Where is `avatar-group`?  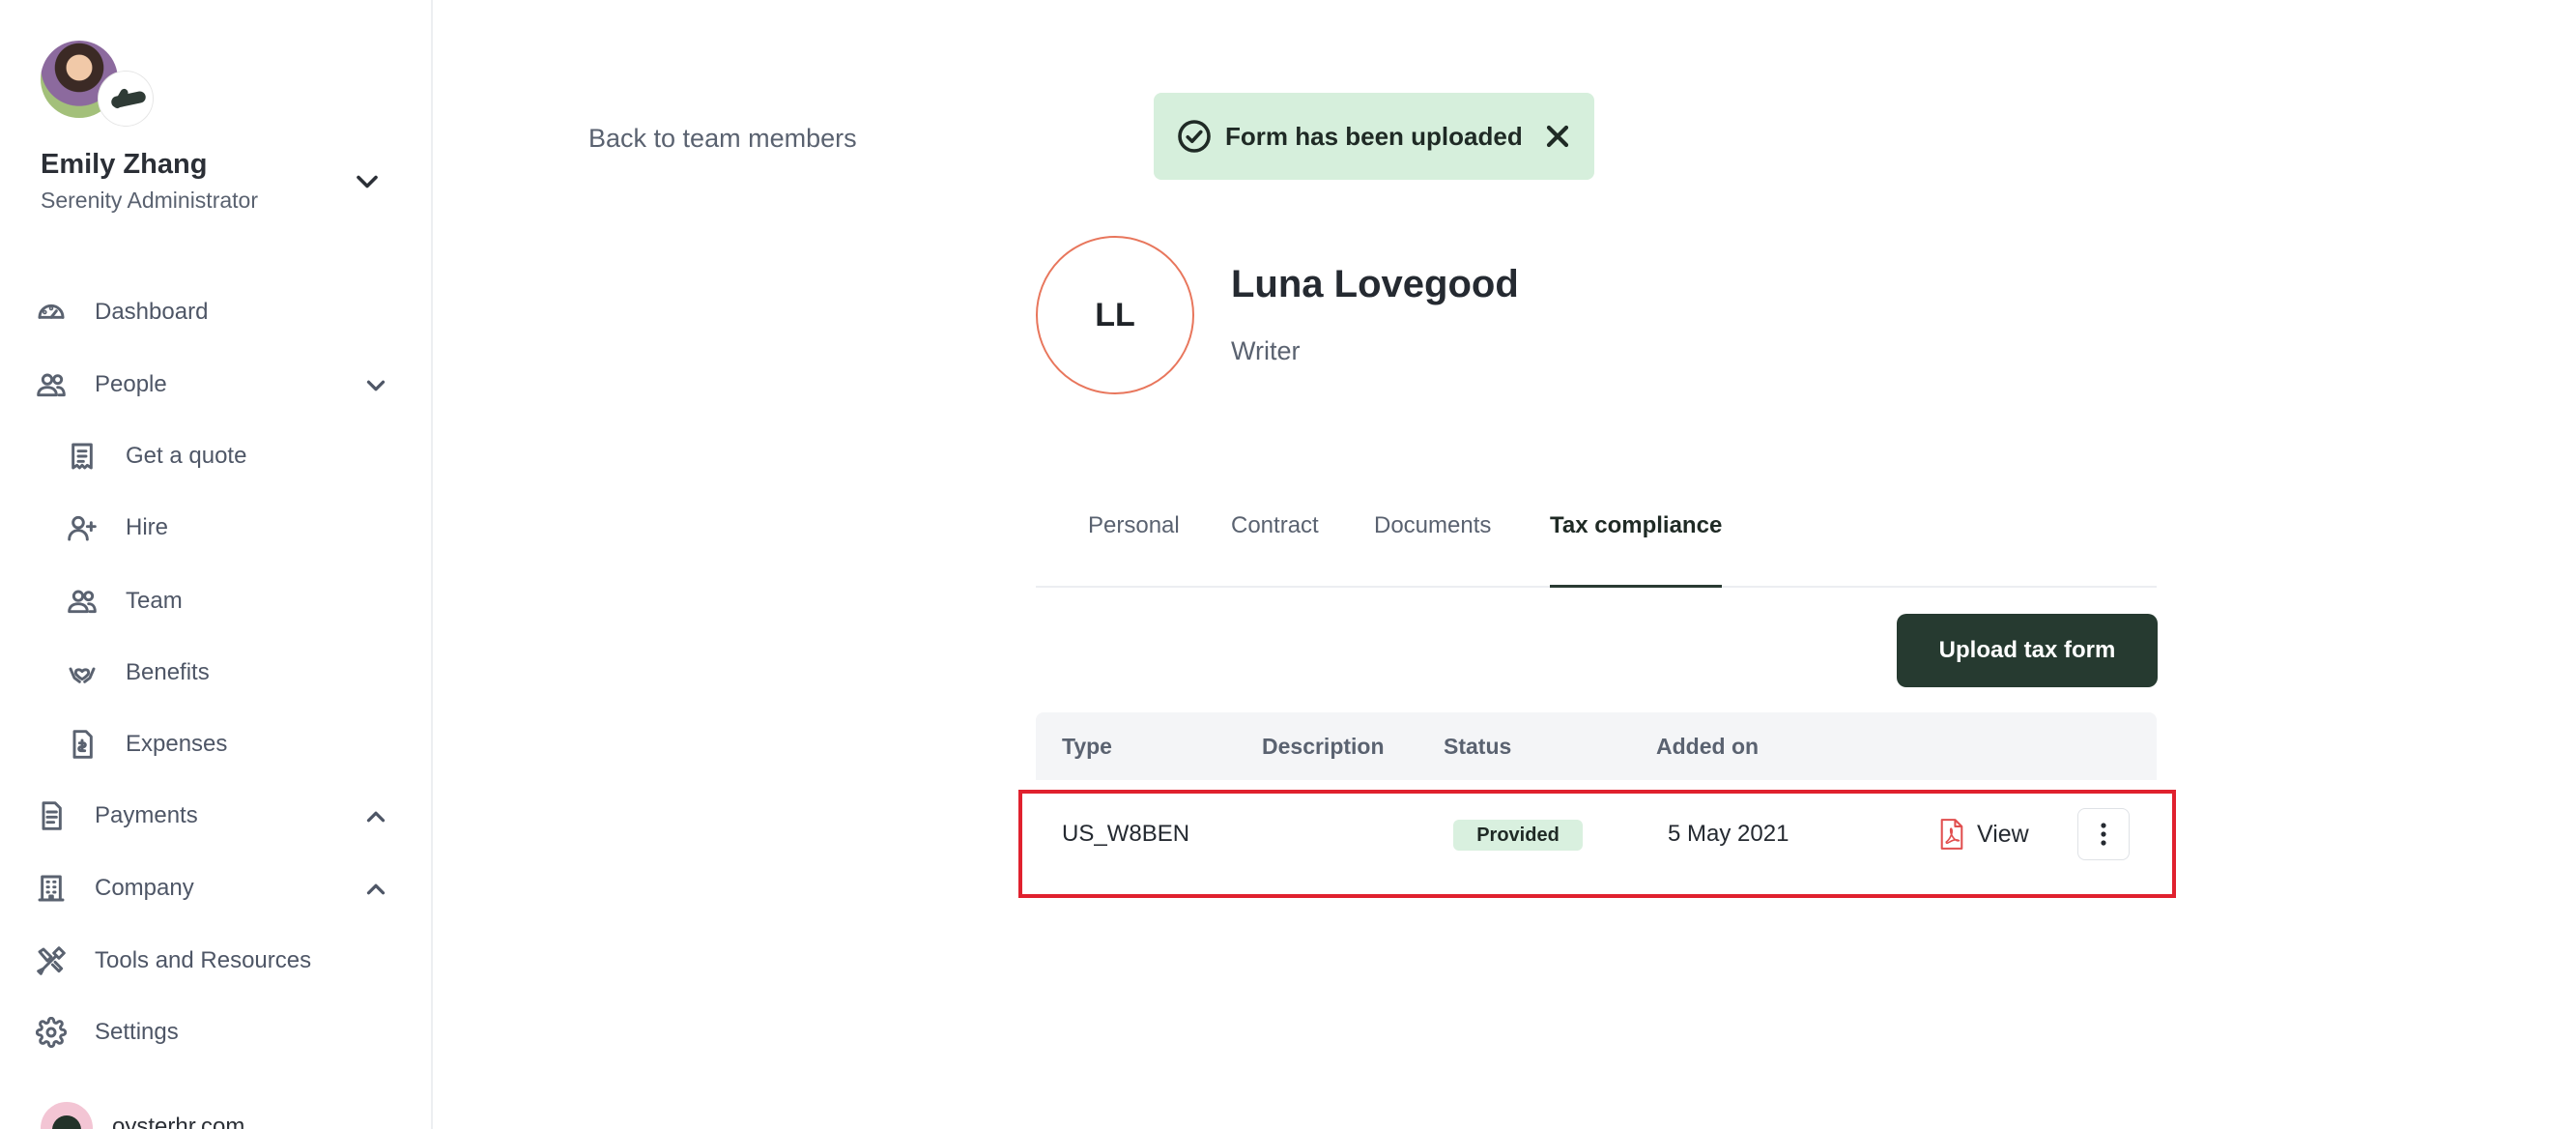 avatar-group is located at coordinates (97, 84).